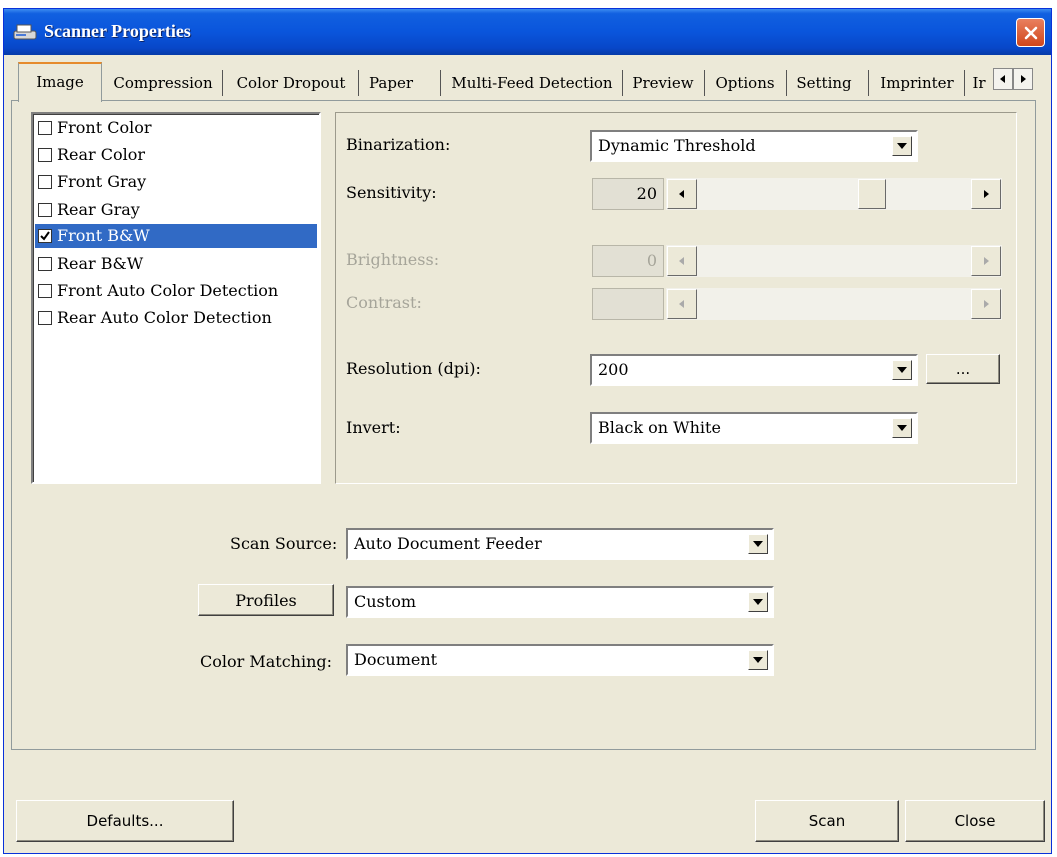 This screenshot has height=857, width=1057. What do you see at coordinates (827, 821) in the screenshot?
I see `scan-button: Scan` at bounding box center [827, 821].